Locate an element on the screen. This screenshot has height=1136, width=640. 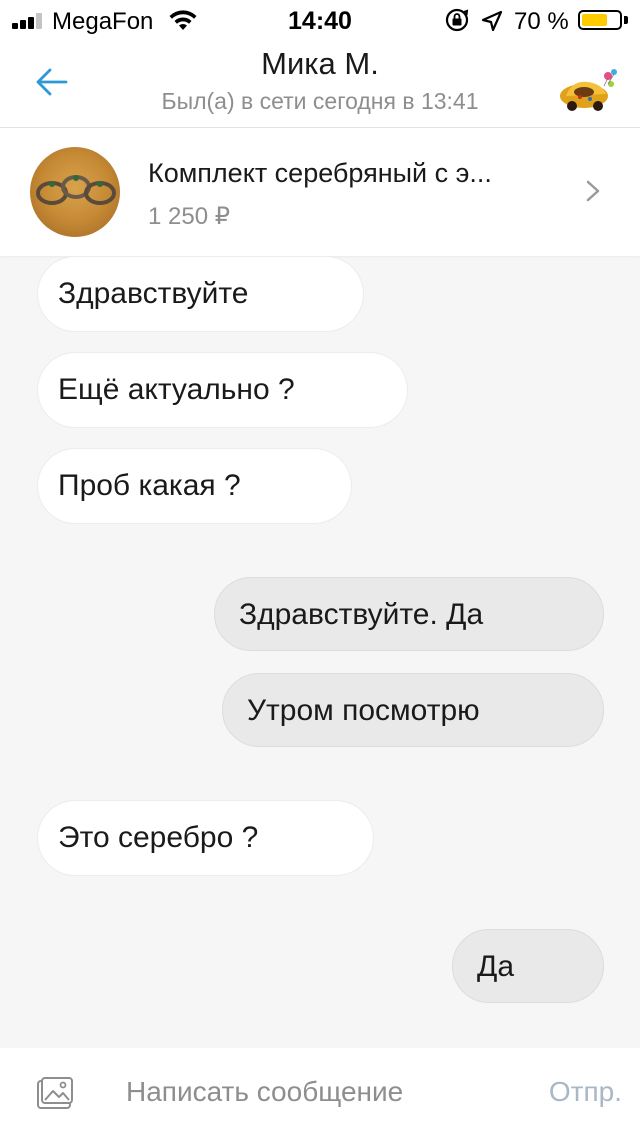
battery-icon is located at coordinates (600, 20).